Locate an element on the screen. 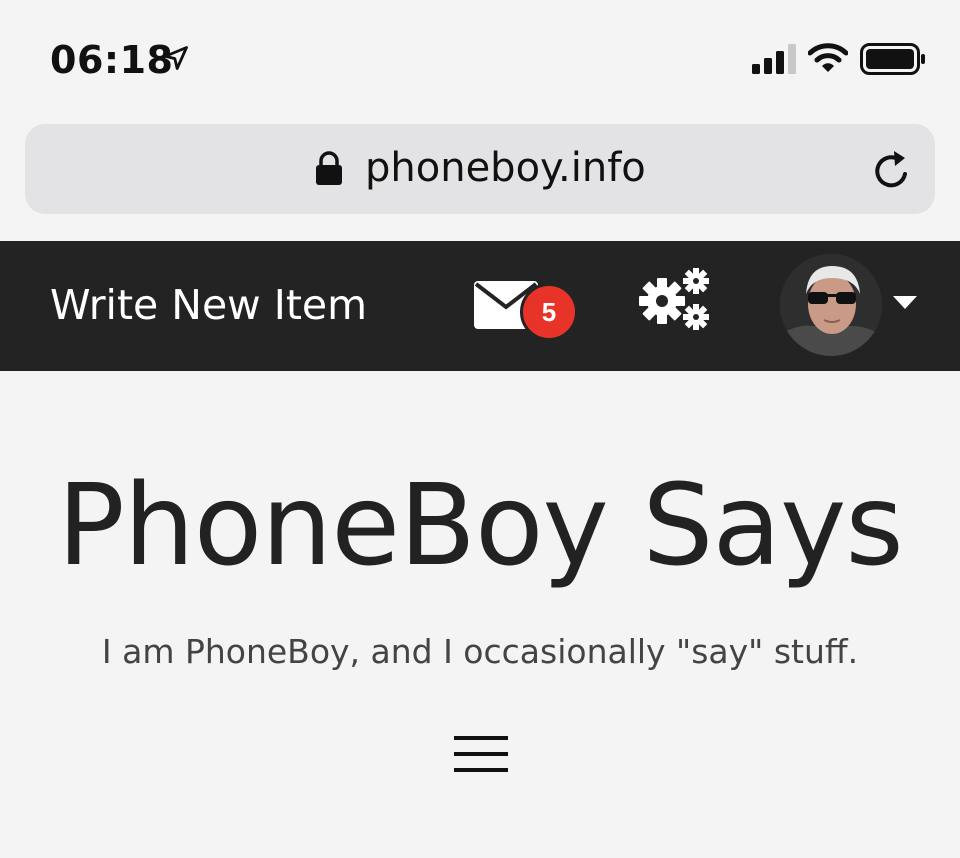  url-text: phoneboy.info is located at coordinates (505, 168).